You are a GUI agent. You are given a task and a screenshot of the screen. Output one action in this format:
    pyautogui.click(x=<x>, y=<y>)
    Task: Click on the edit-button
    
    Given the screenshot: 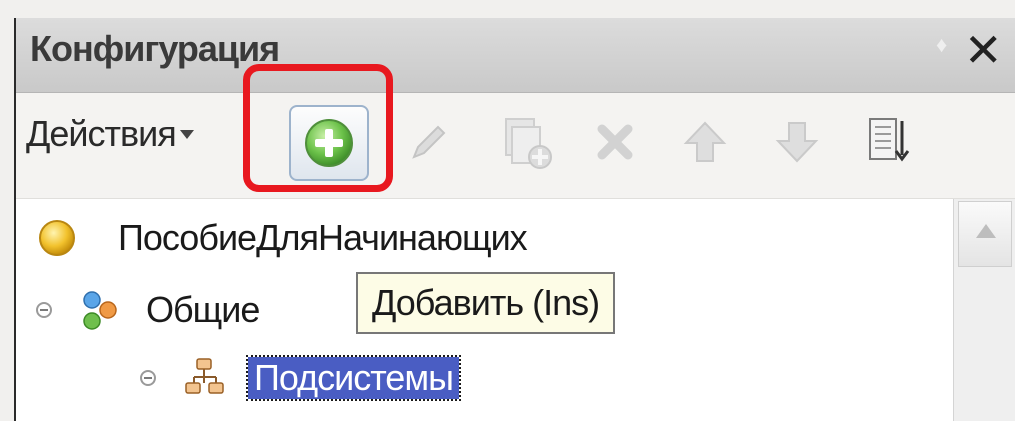 What is the action you would take?
    pyautogui.click(x=429, y=142)
    